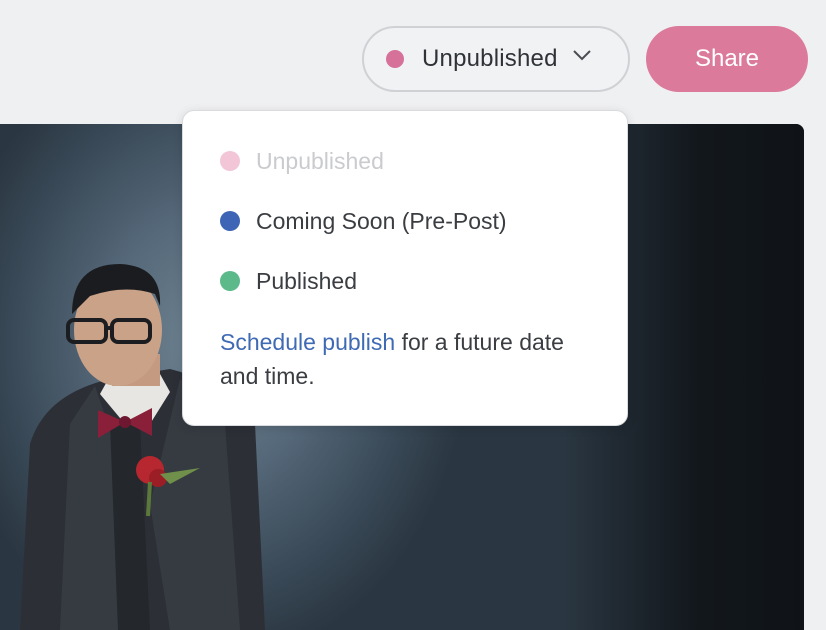  I want to click on share-button: Share, so click(727, 59).